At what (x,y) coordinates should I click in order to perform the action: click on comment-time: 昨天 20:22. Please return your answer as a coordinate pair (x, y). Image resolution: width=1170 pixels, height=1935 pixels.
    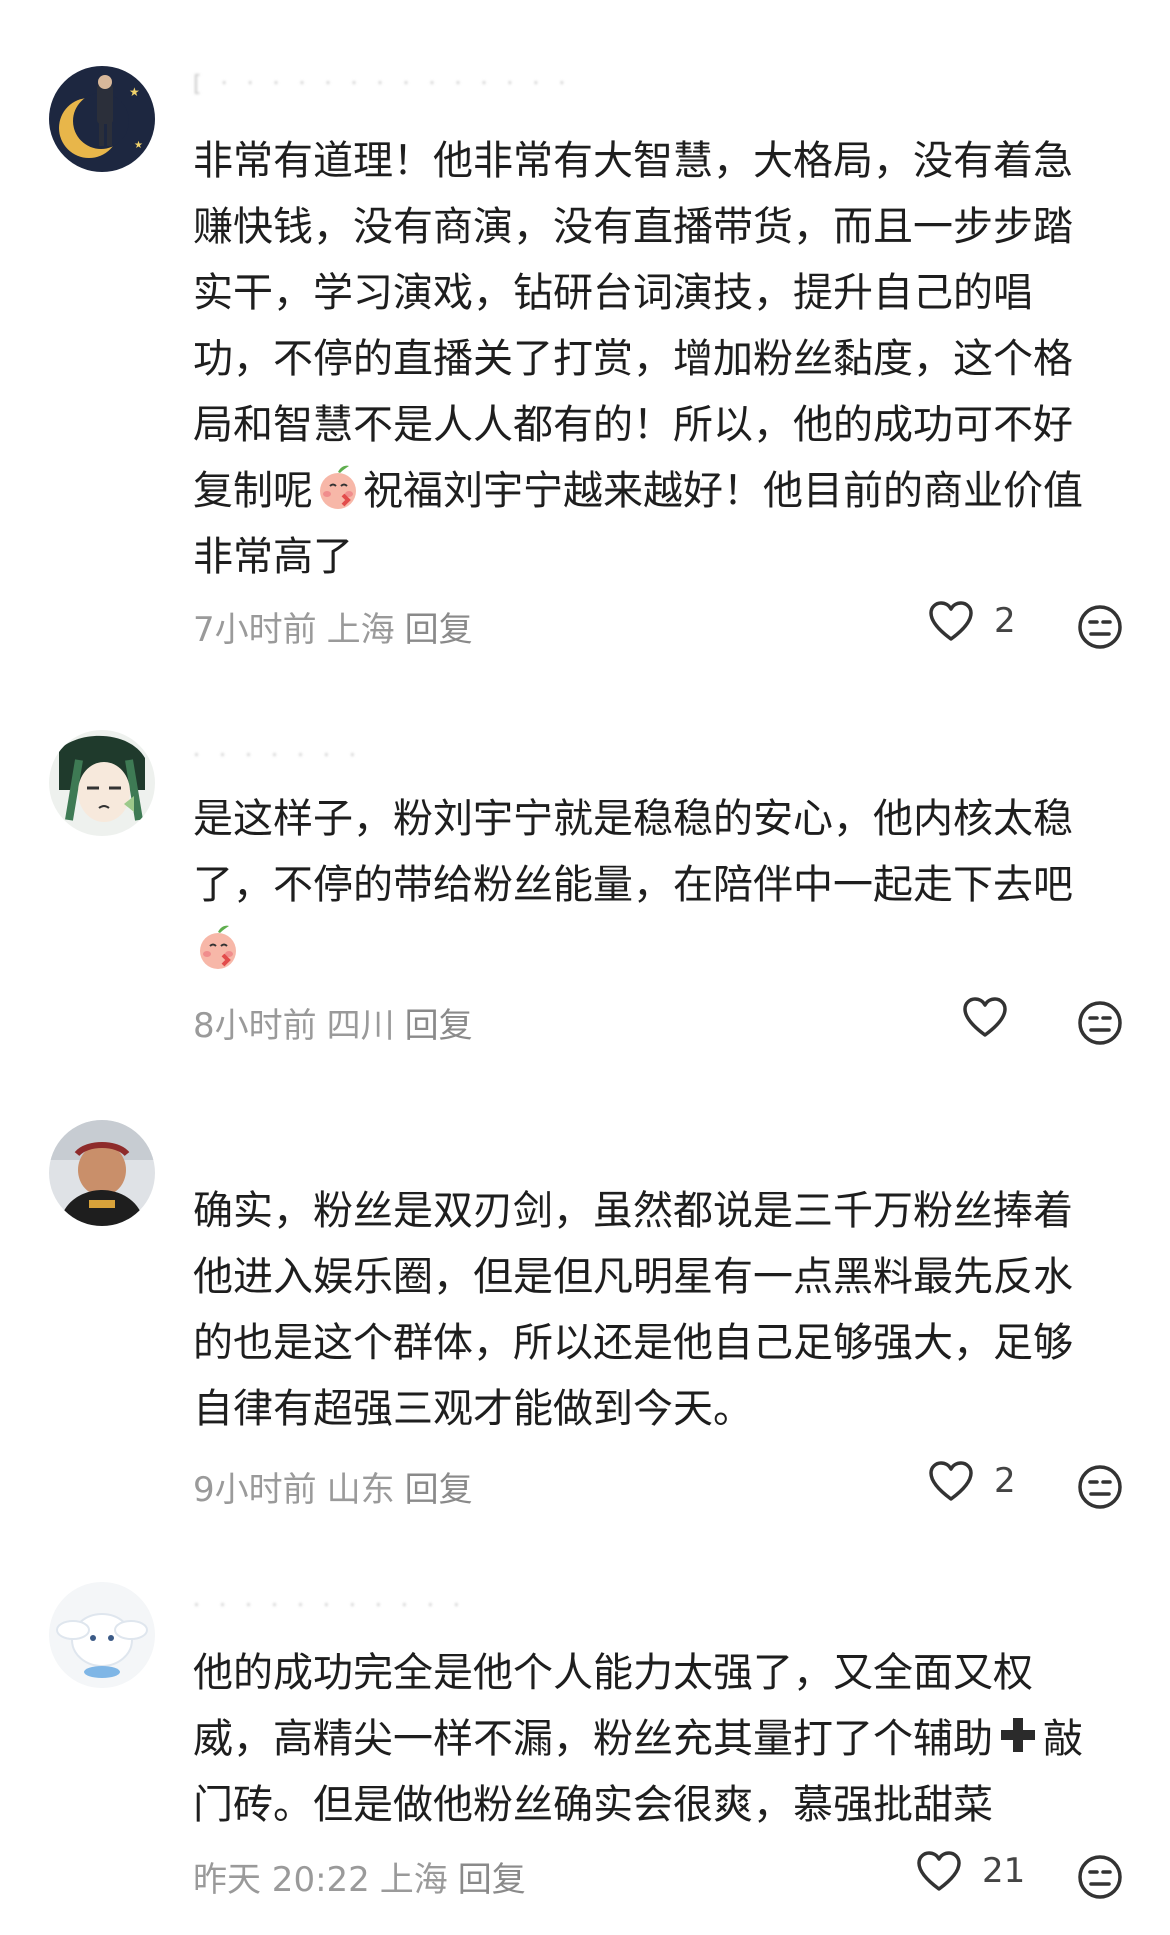
    Looking at the image, I should click on (281, 1880).